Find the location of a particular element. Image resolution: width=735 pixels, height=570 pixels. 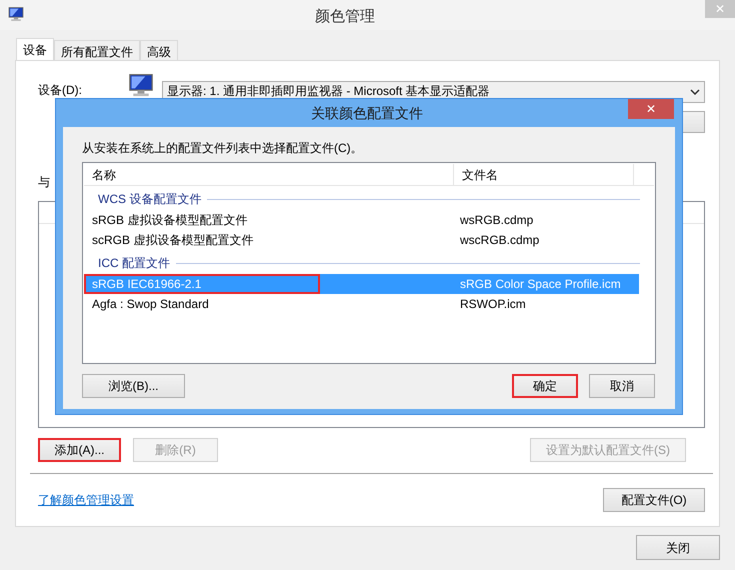

list-row: Agfa : Swop Standard RSWOP.icm is located at coordinates (361, 304).